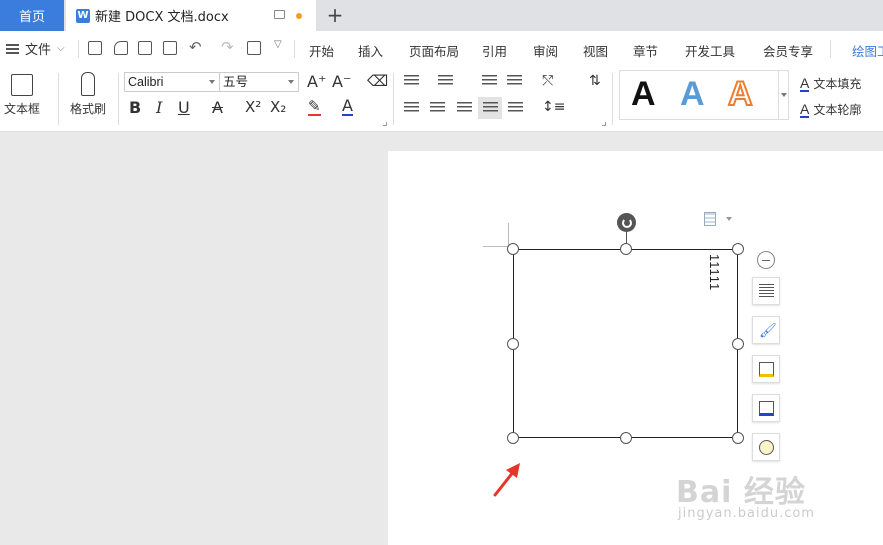 Image resolution: width=883 pixels, height=545 pixels. What do you see at coordinates (489, 81) in the screenshot?
I see `decrease-indent-icon` at bounding box center [489, 81].